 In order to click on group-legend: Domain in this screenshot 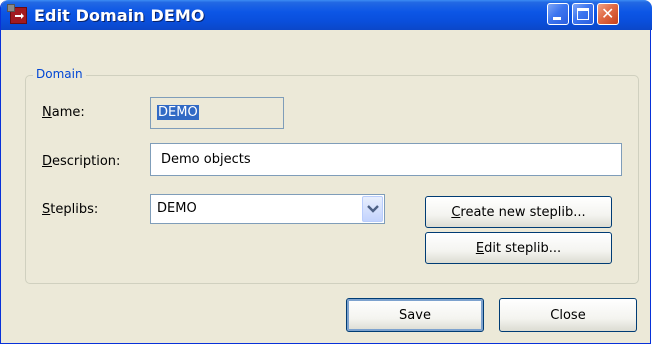, I will do `click(59, 74)`.